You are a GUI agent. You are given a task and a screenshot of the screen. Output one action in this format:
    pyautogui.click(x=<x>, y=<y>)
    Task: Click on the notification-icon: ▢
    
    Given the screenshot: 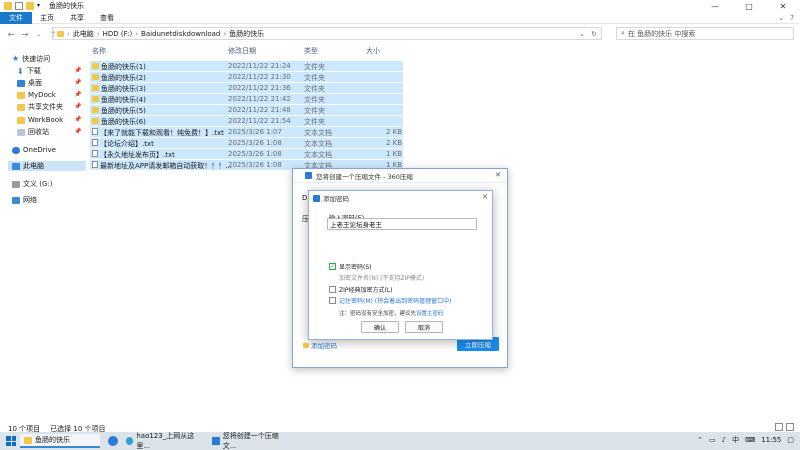 What is the action you would take?
    pyautogui.click(x=790, y=440)
    